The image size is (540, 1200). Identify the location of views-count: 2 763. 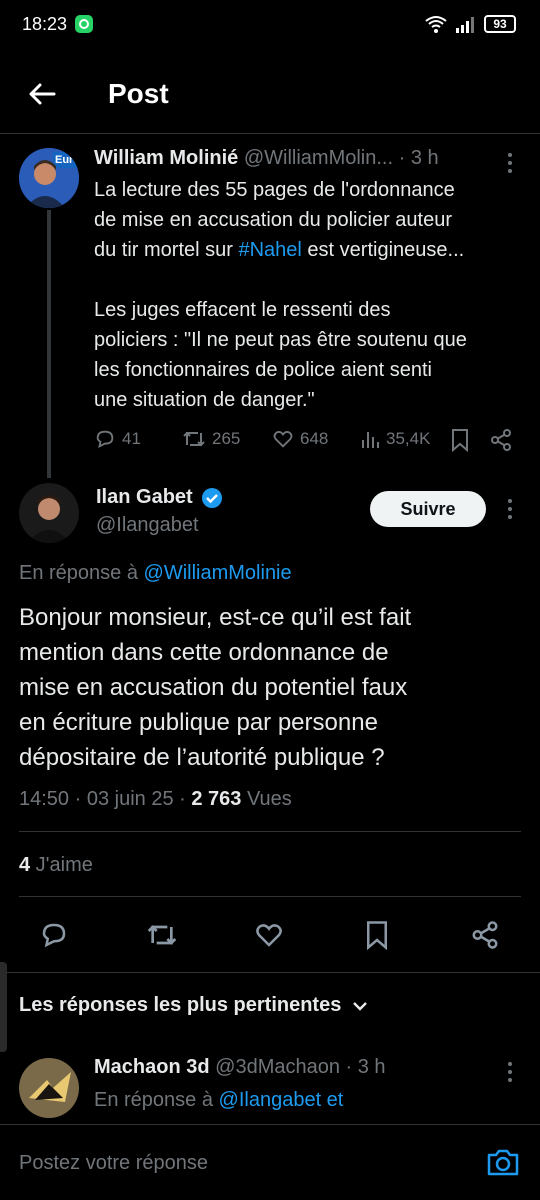
(216, 799).